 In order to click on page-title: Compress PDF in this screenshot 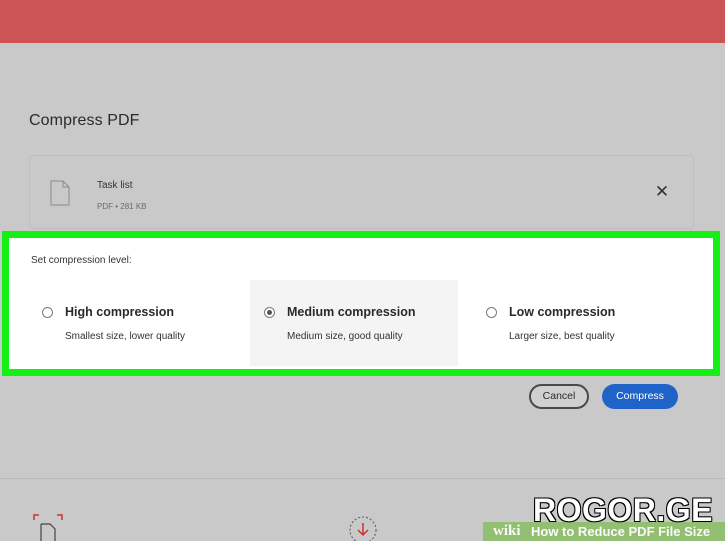, I will do `click(84, 120)`.